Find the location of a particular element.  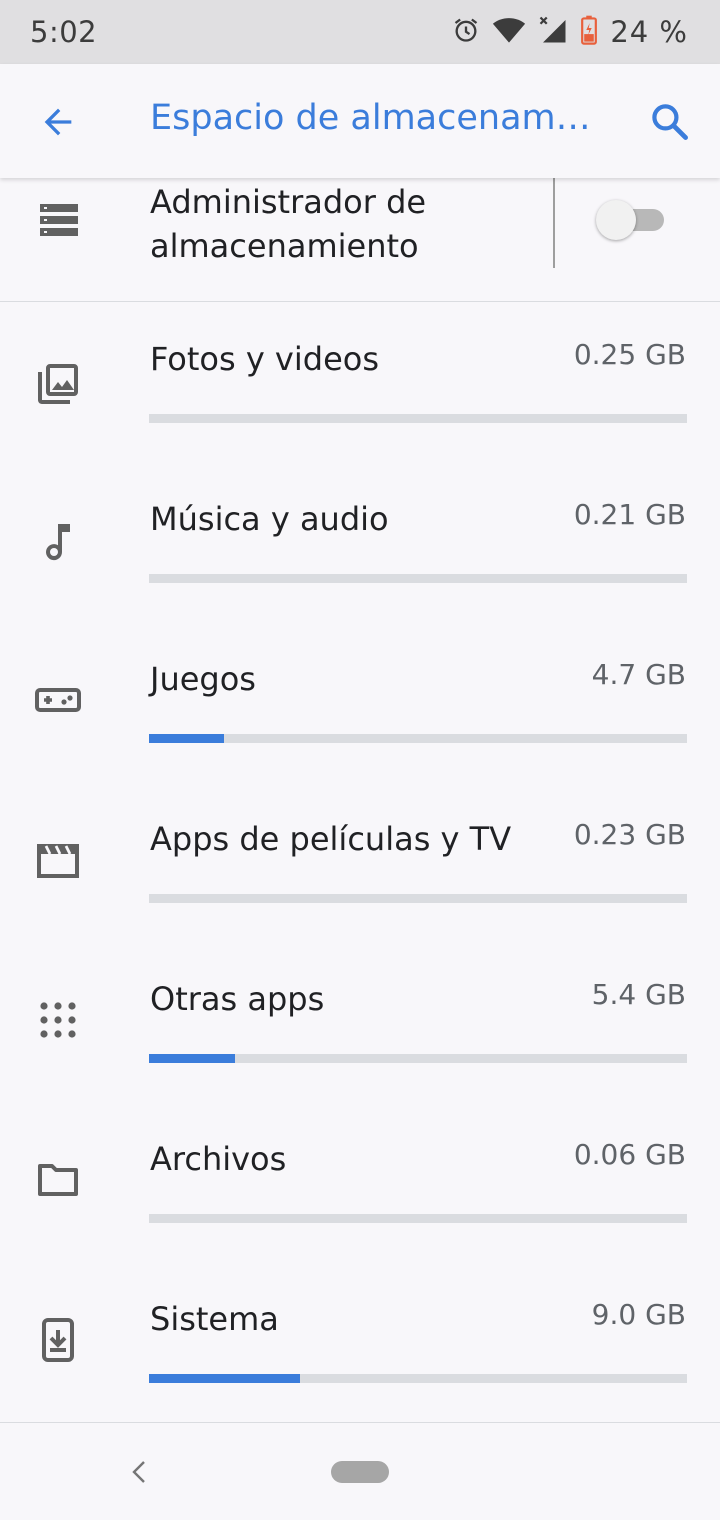

category-size: 0.06 GB is located at coordinates (629, 1154).